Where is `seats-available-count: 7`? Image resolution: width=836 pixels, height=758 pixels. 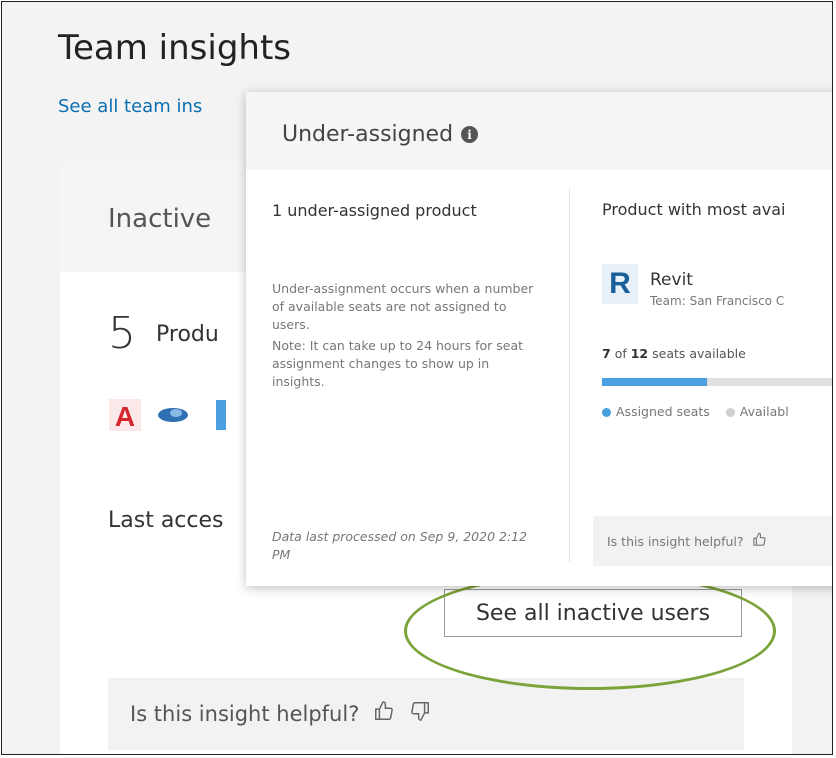 seats-available-count: 7 is located at coordinates (606, 353).